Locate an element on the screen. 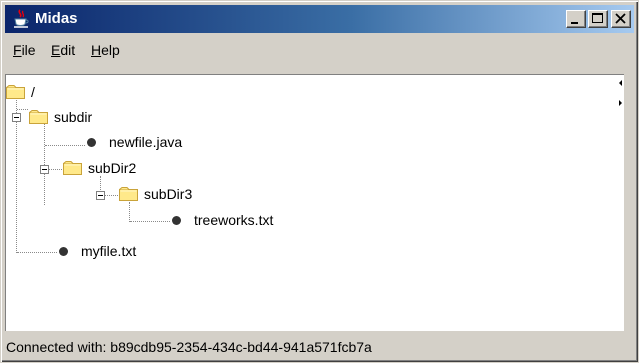 The height and width of the screenshot is (363, 639). collapse-toggle-subdir2 is located at coordinates (44, 169).